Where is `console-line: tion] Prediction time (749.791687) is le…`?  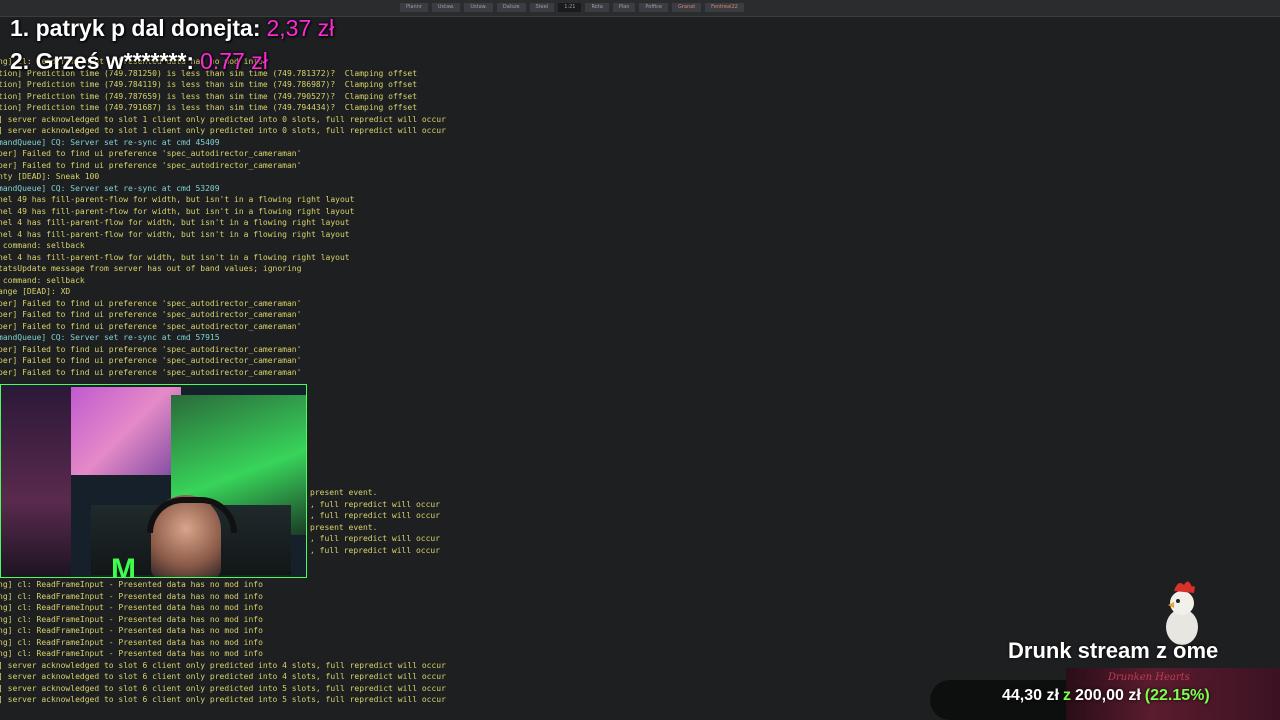
console-line: tion] Prediction time (749.791687) is le… is located at coordinates (209, 107).